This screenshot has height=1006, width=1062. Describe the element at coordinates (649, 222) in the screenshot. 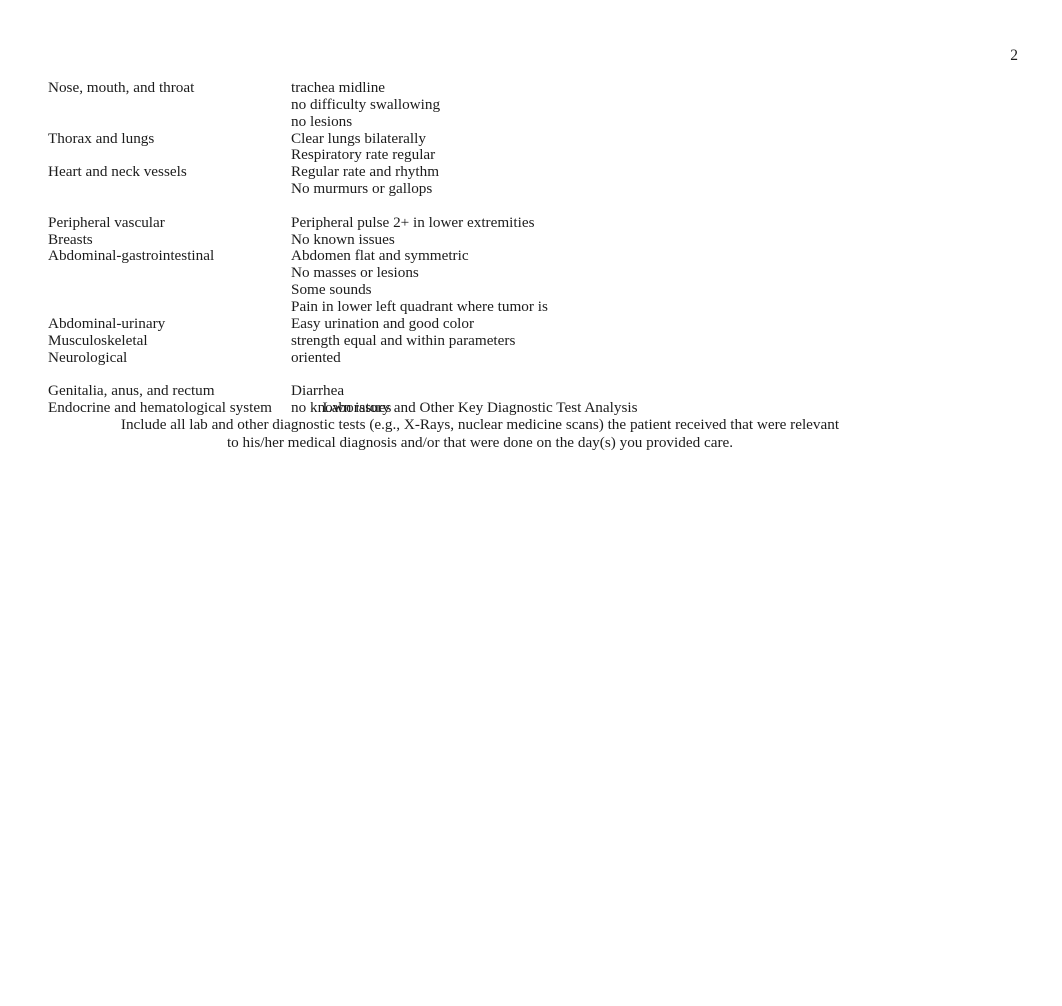

I see `assessment-row-findings: Peripheral pulse 2+ in lower extremities` at that location.